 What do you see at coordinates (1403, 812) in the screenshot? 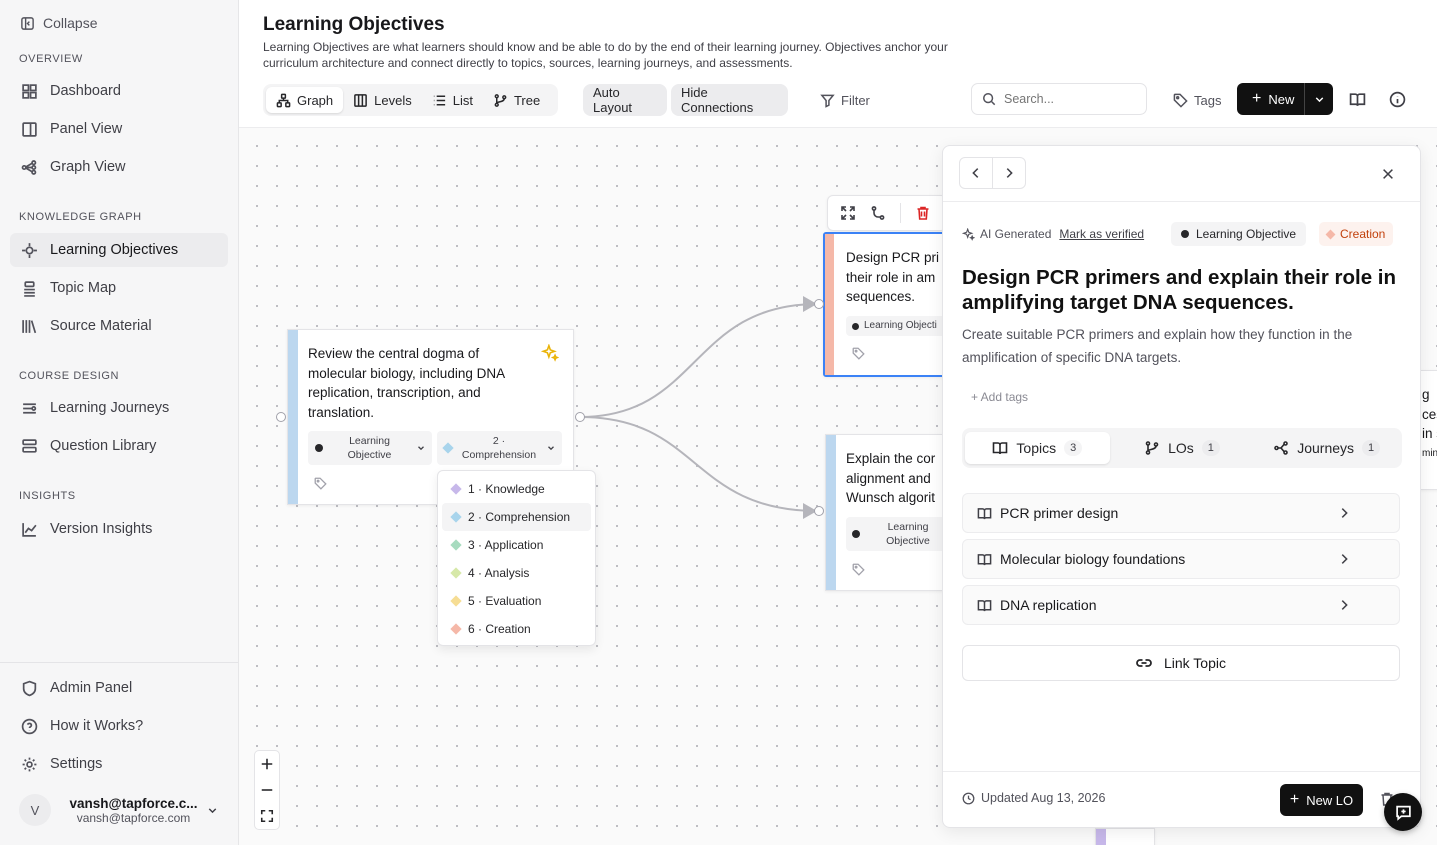
I see `chat-button` at bounding box center [1403, 812].